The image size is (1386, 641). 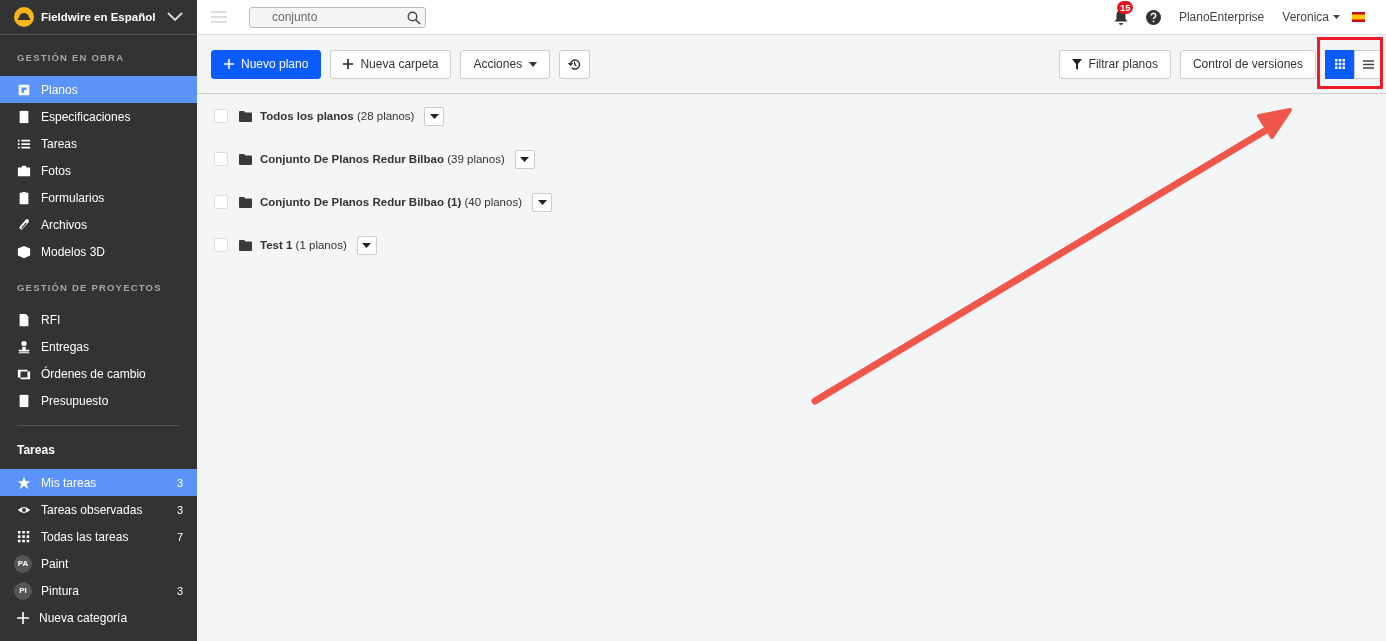 What do you see at coordinates (98, 251) in the screenshot?
I see `sidebar-item: Modelos 3D` at bounding box center [98, 251].